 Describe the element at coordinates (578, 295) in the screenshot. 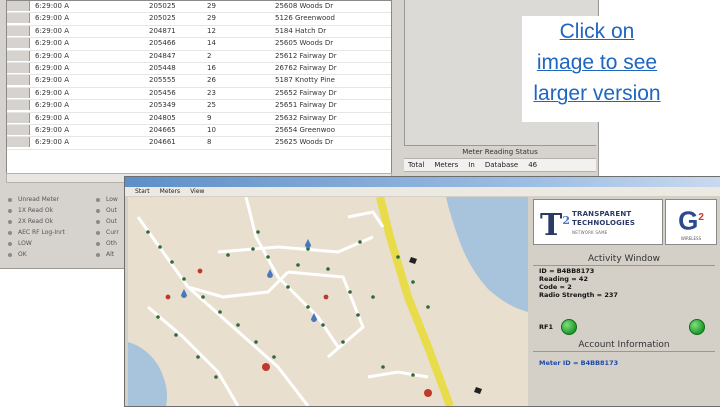

I see `activity-radio-strength: Radio Strength = 237` at that location.